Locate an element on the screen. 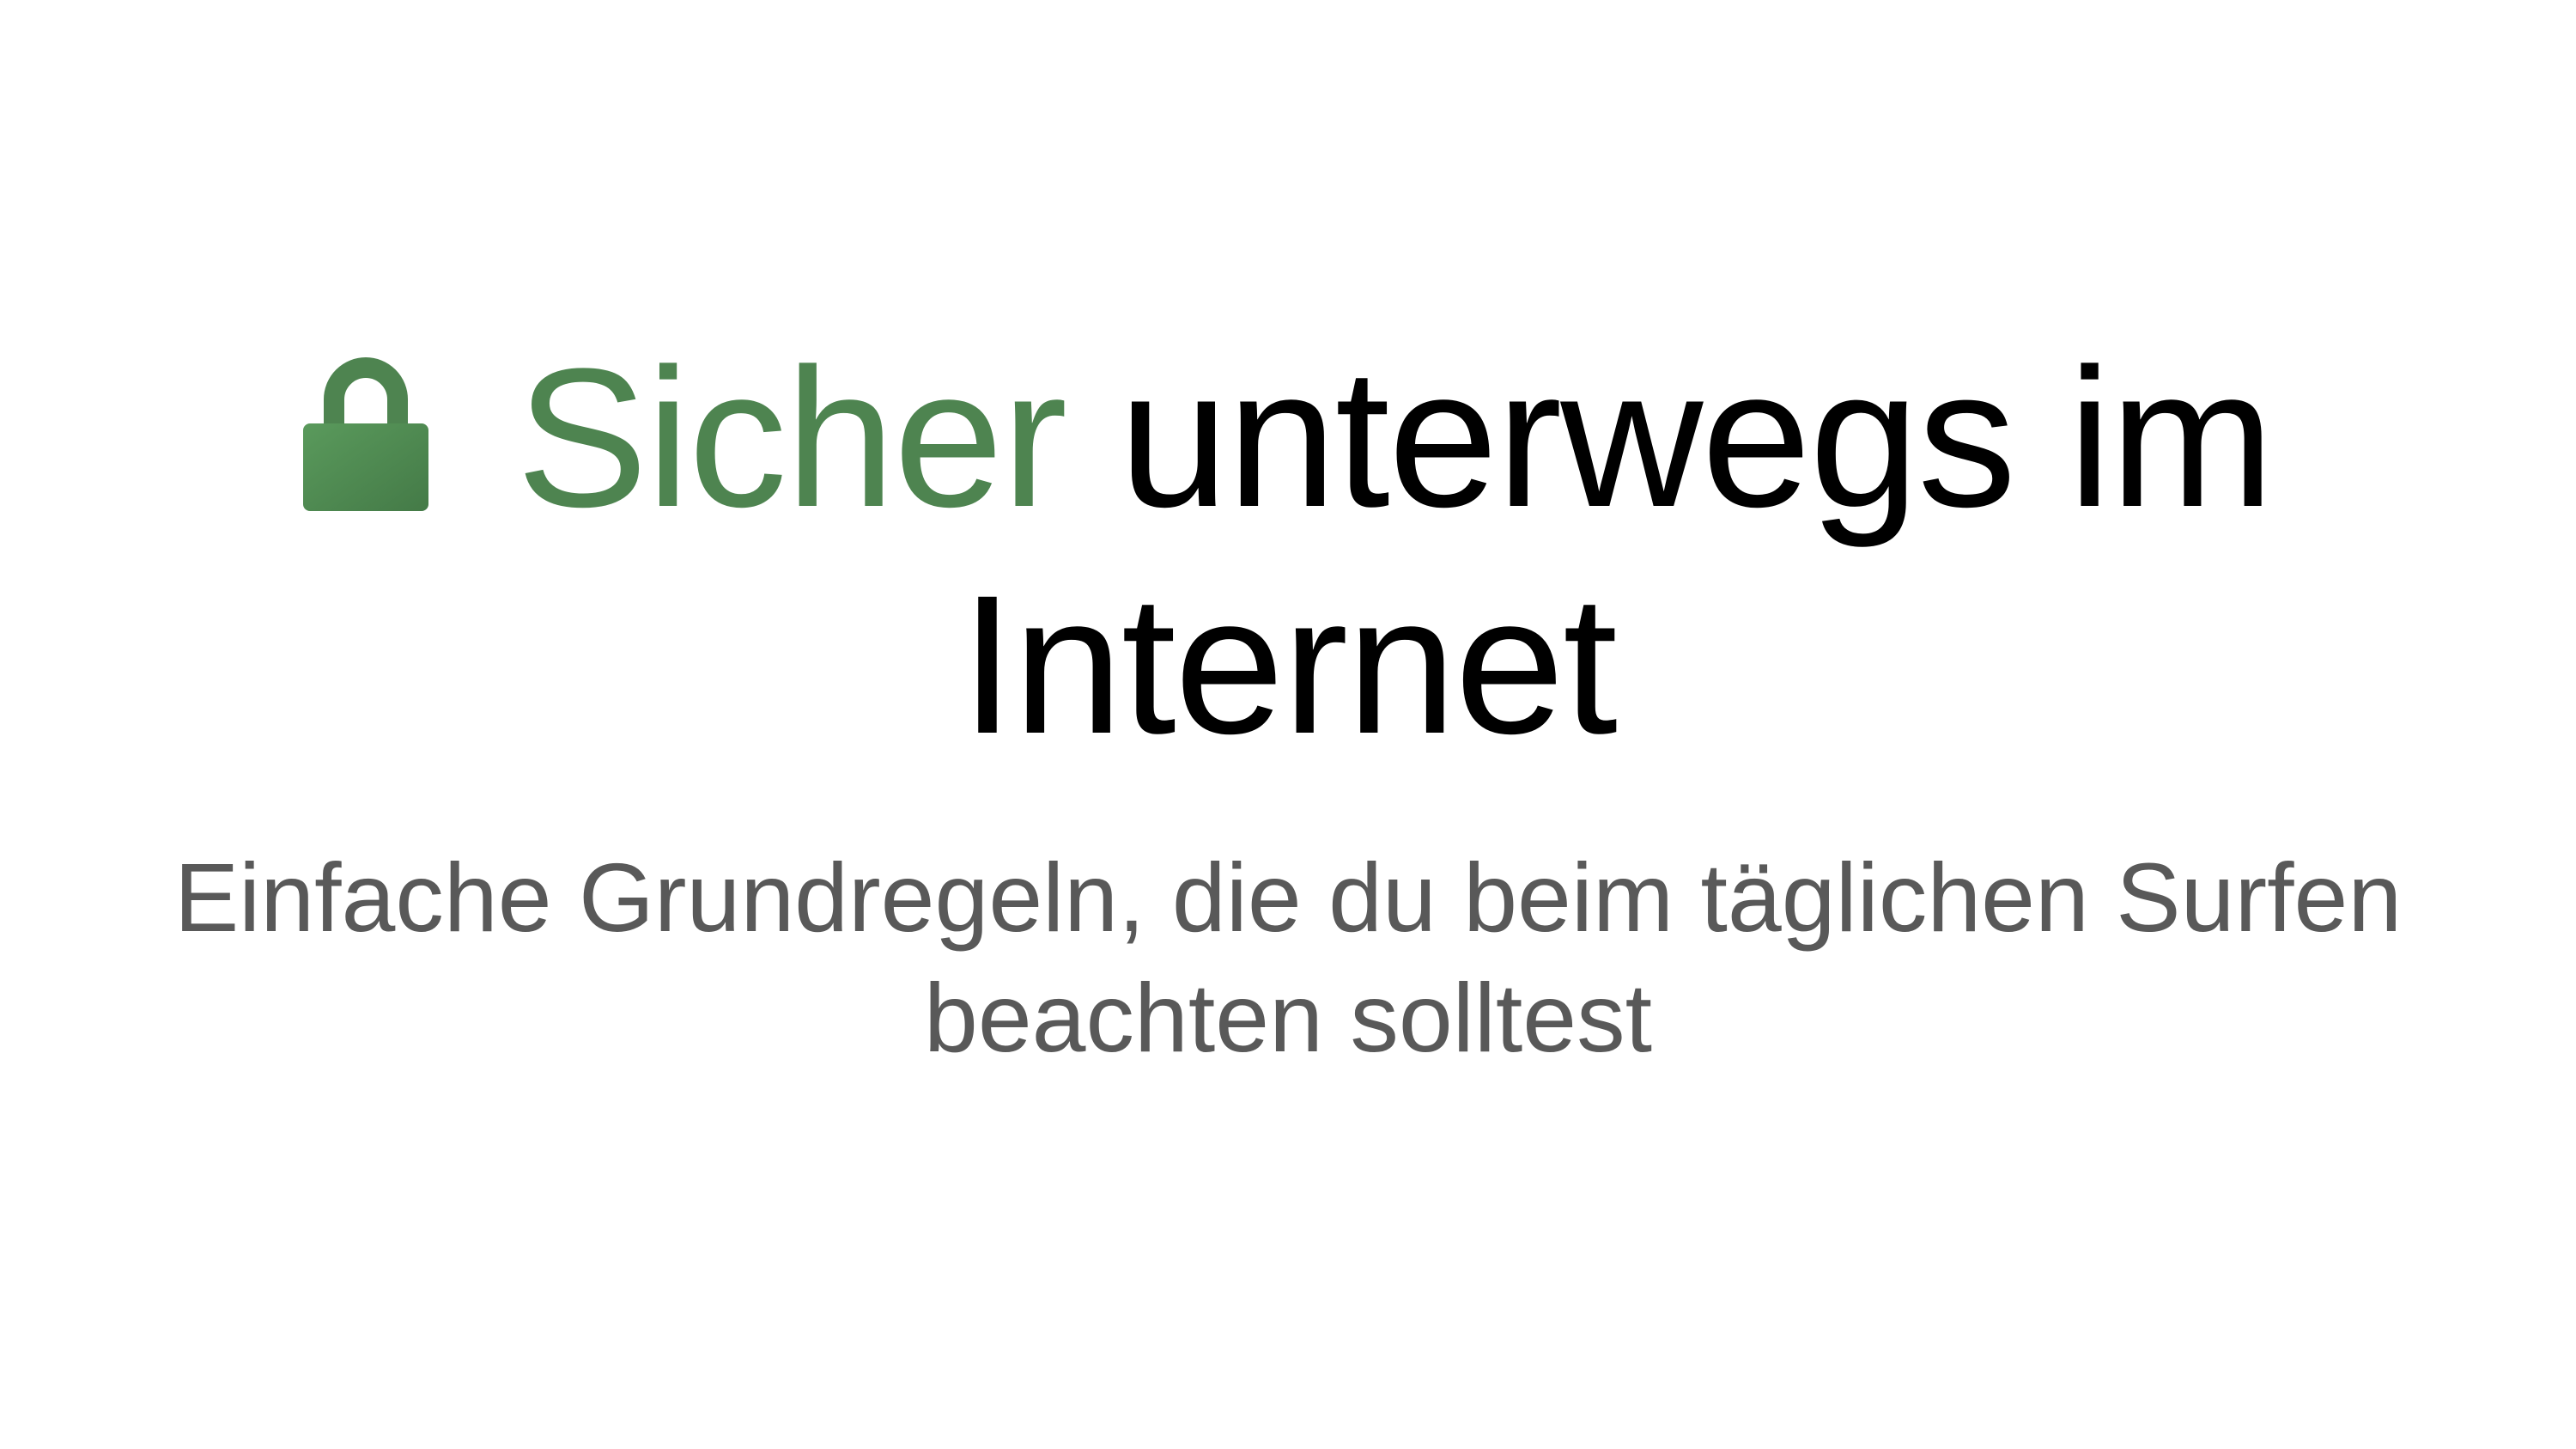  title-line2: Internet is located at coordinates (1289, 664).